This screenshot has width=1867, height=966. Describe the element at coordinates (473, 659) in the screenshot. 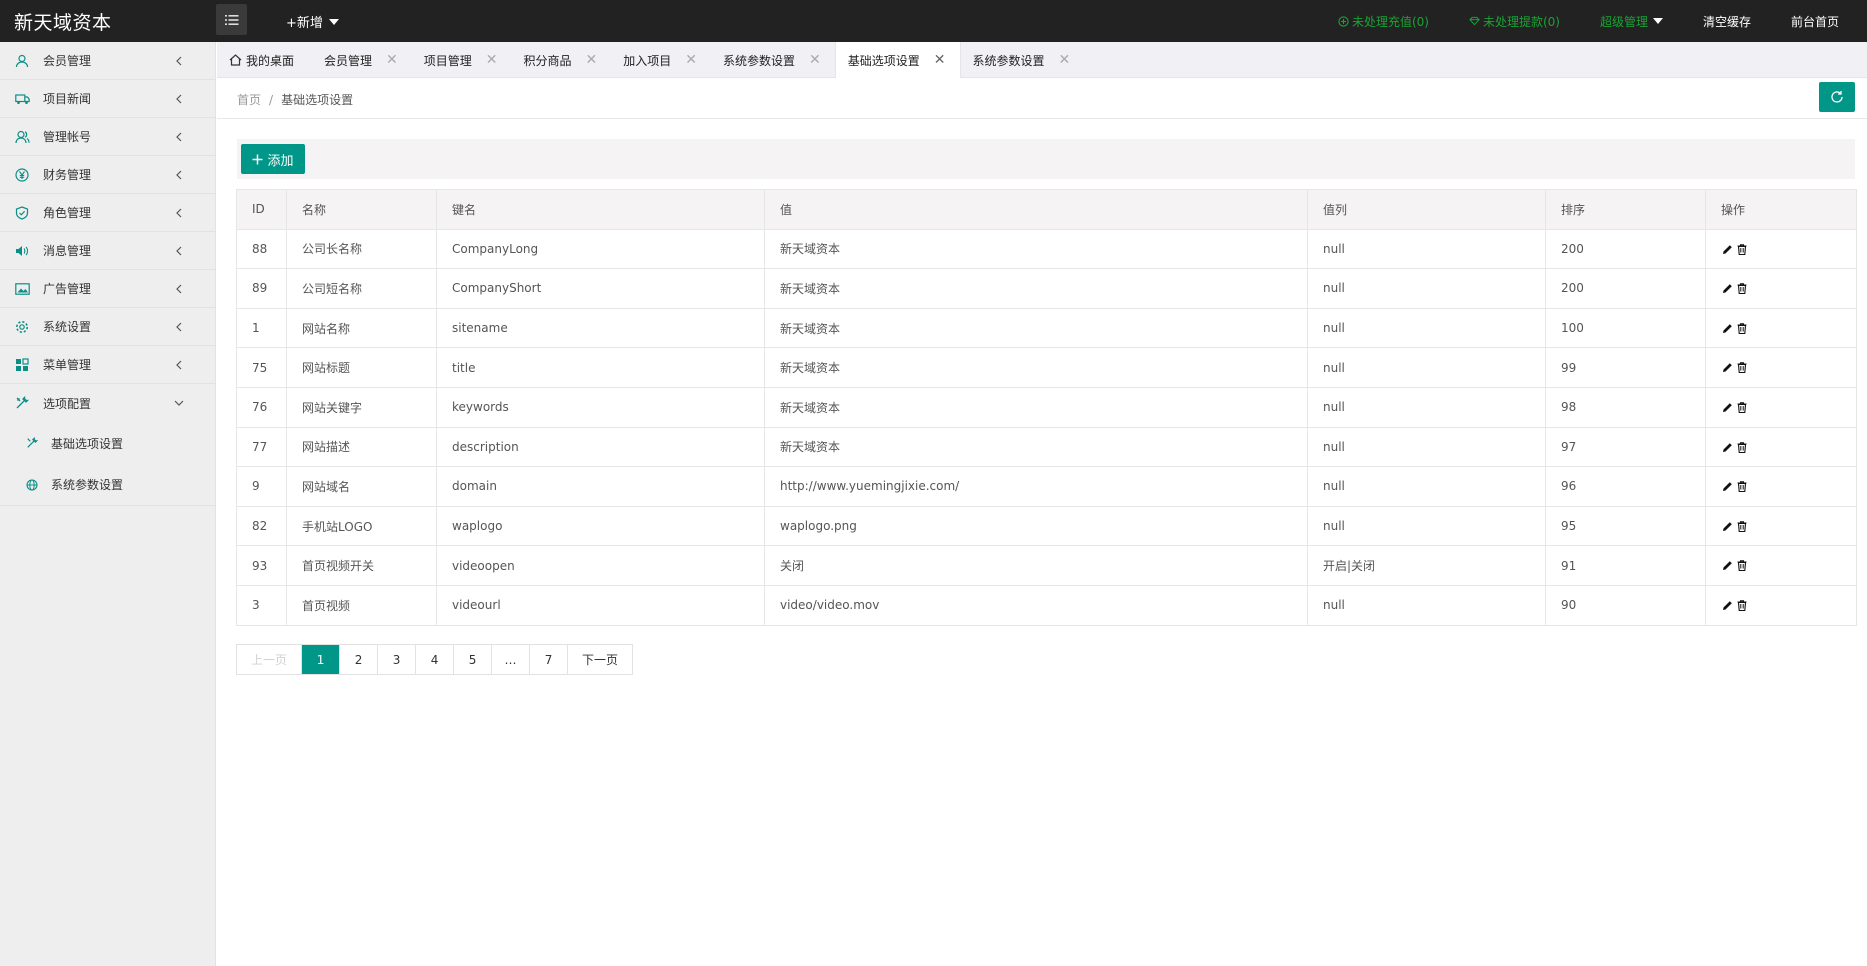

I see `page-button: 5` at that location.